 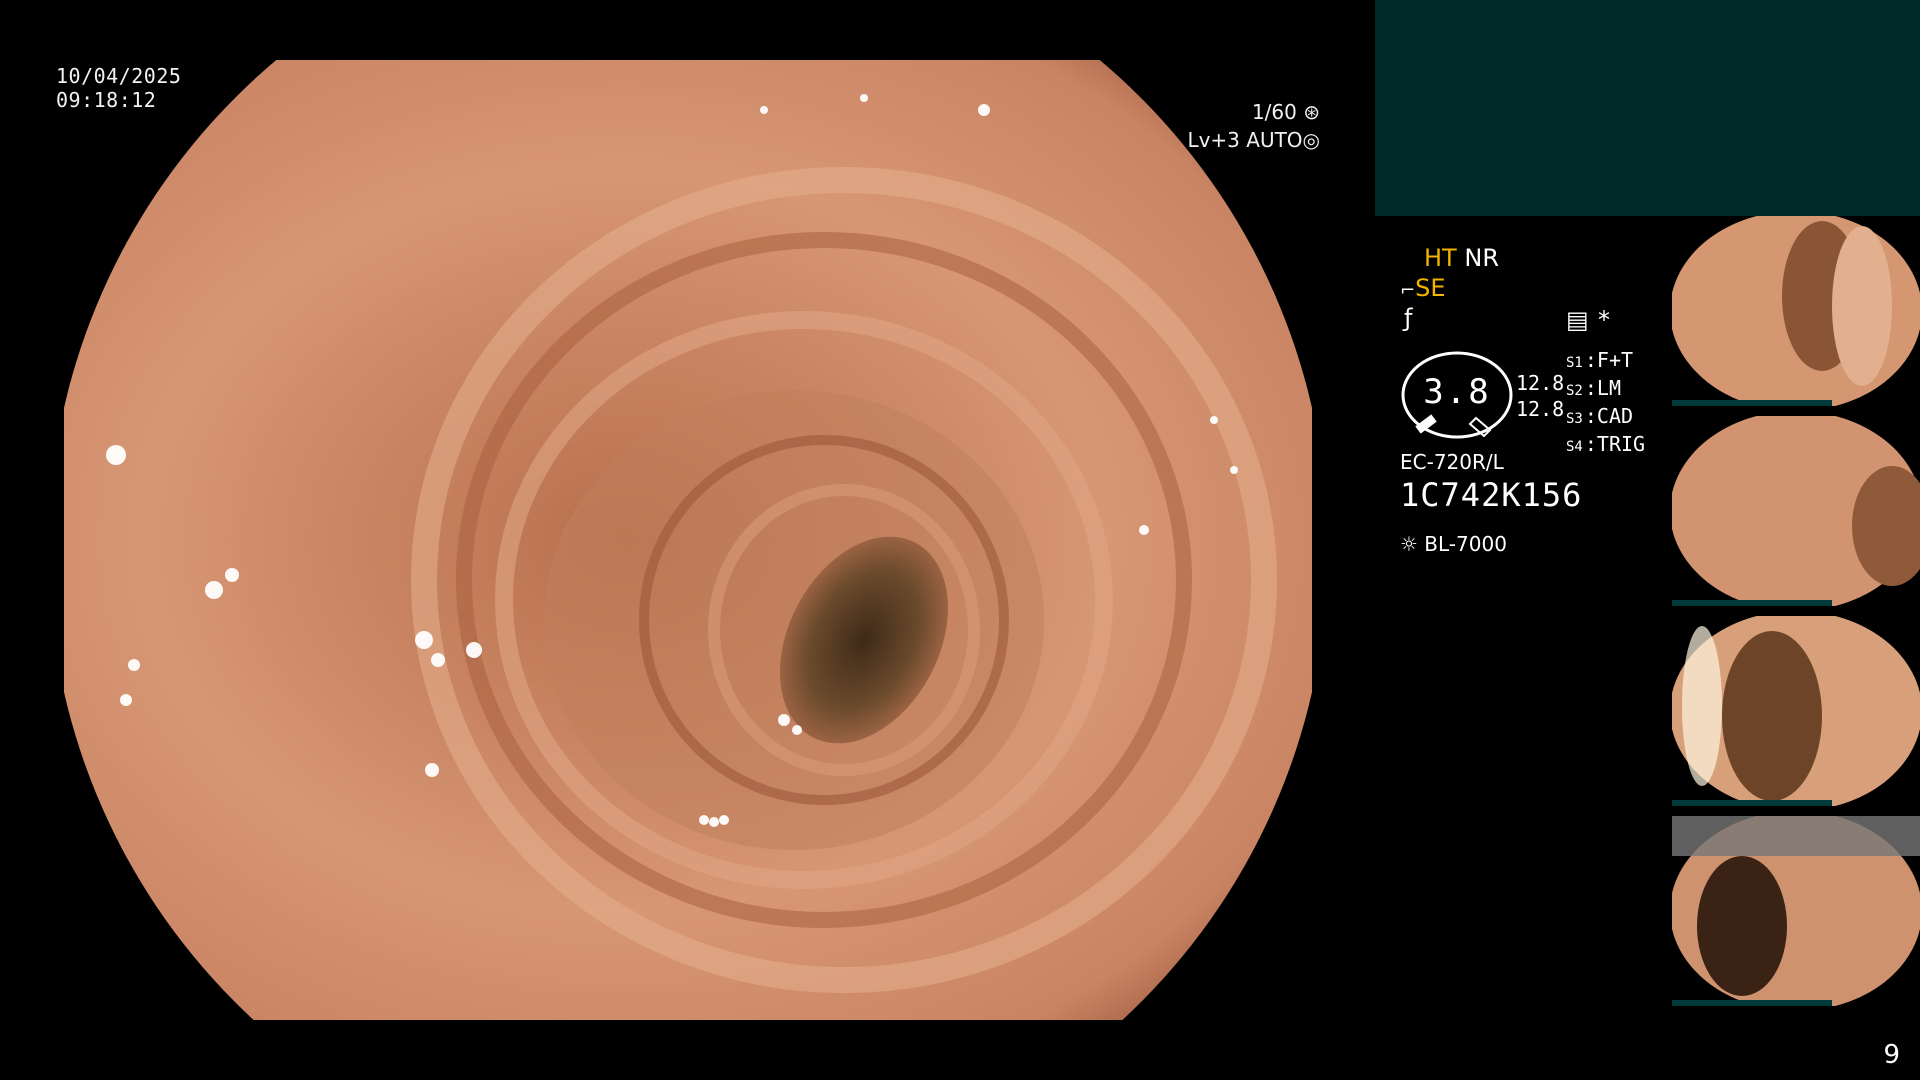 What do you see at coordinates (1606, 444) in the screenshot?
I see `s-item-4: S4:TRIG` at bounding box center [1606, 444].